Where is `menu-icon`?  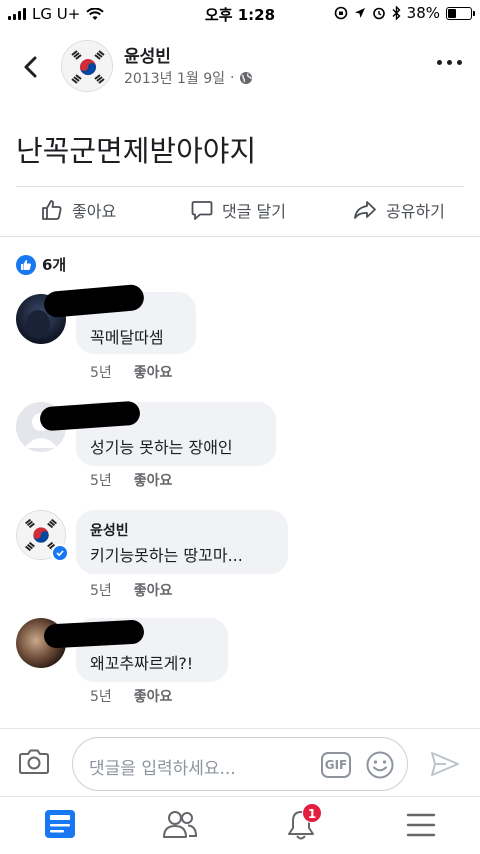
menu-icon is located at coordinates (421, 825).